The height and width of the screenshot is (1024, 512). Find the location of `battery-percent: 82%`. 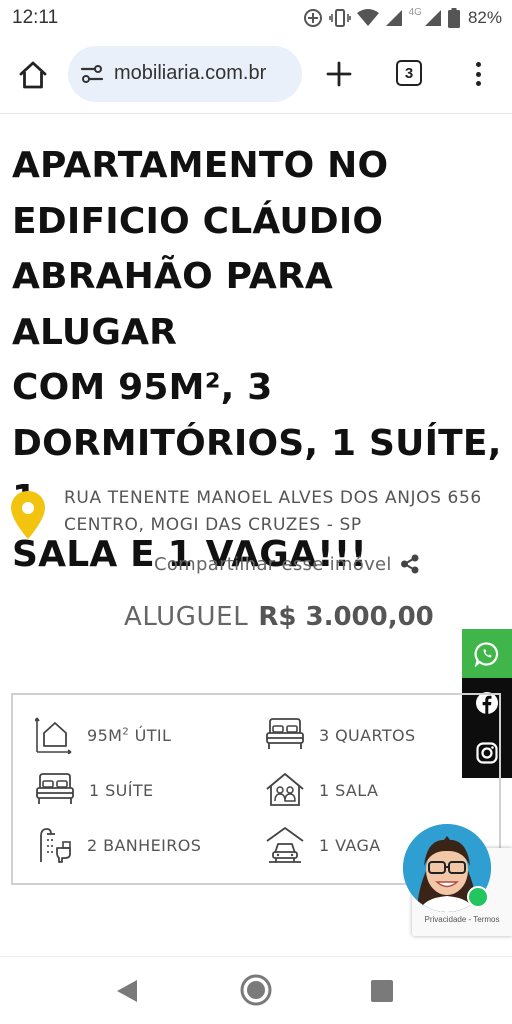

battery-percent: 82% is located at coordinates (484, 17).